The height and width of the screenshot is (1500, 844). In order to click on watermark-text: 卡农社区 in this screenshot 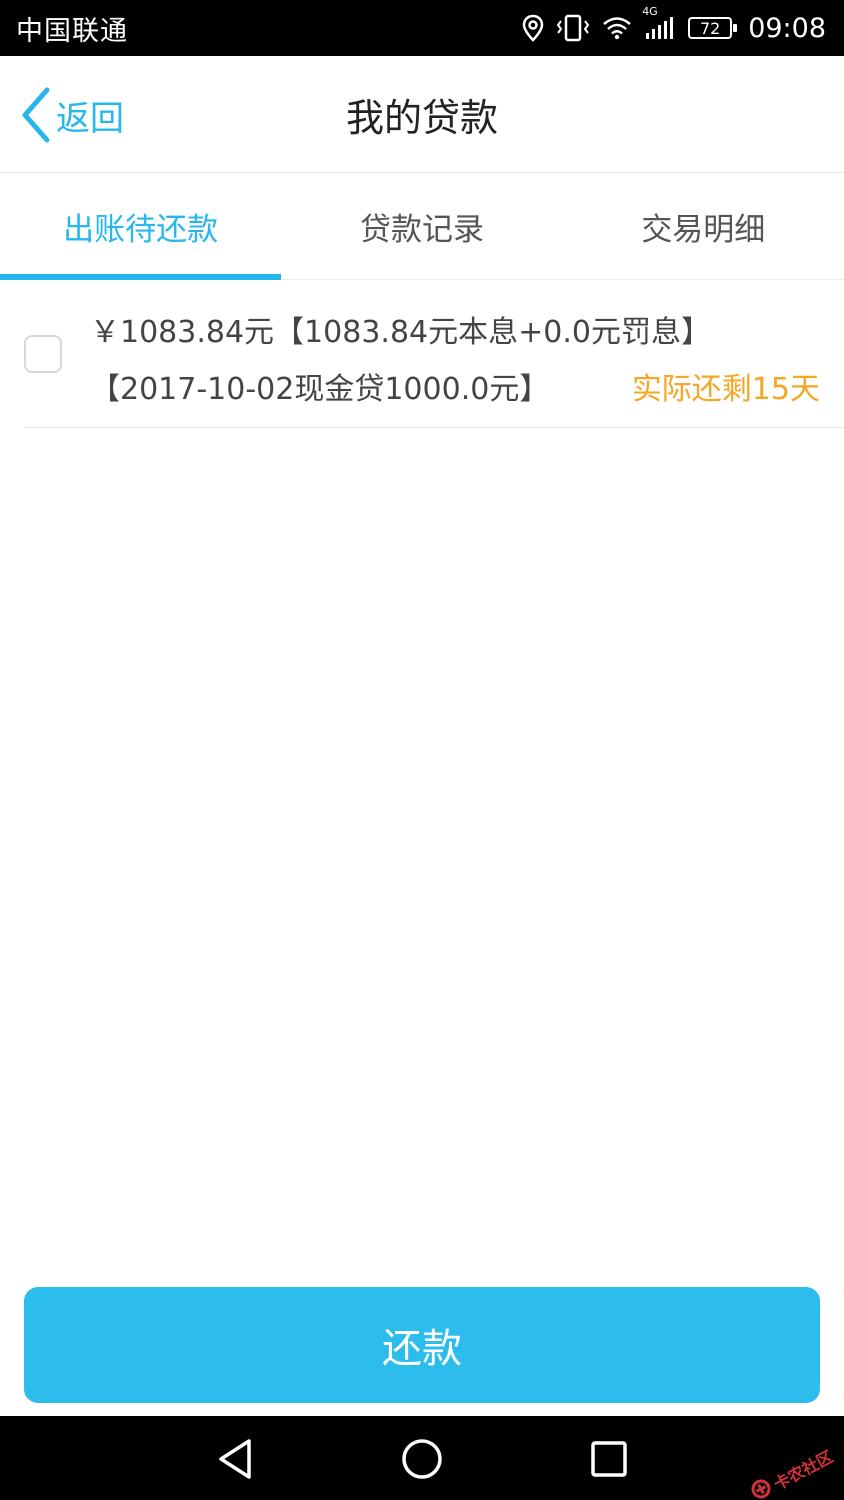, I will do `click(803, 1470)`.